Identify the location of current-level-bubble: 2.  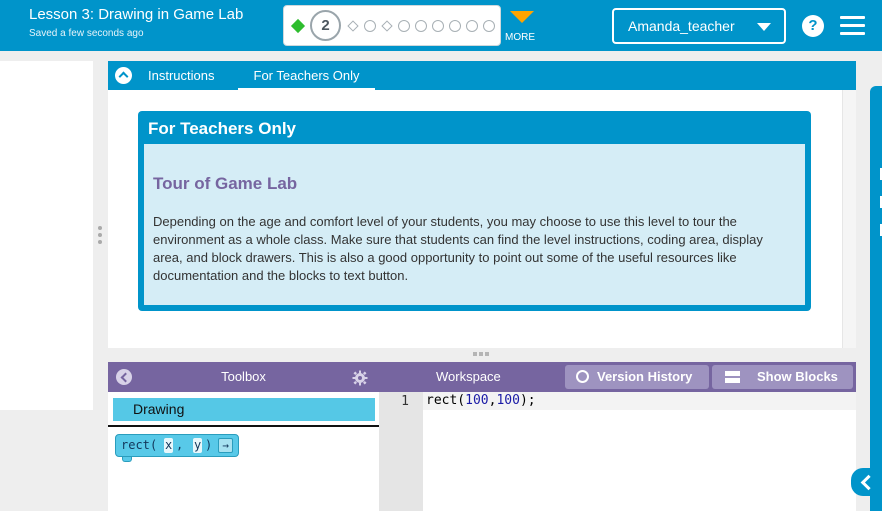
(325, 25).